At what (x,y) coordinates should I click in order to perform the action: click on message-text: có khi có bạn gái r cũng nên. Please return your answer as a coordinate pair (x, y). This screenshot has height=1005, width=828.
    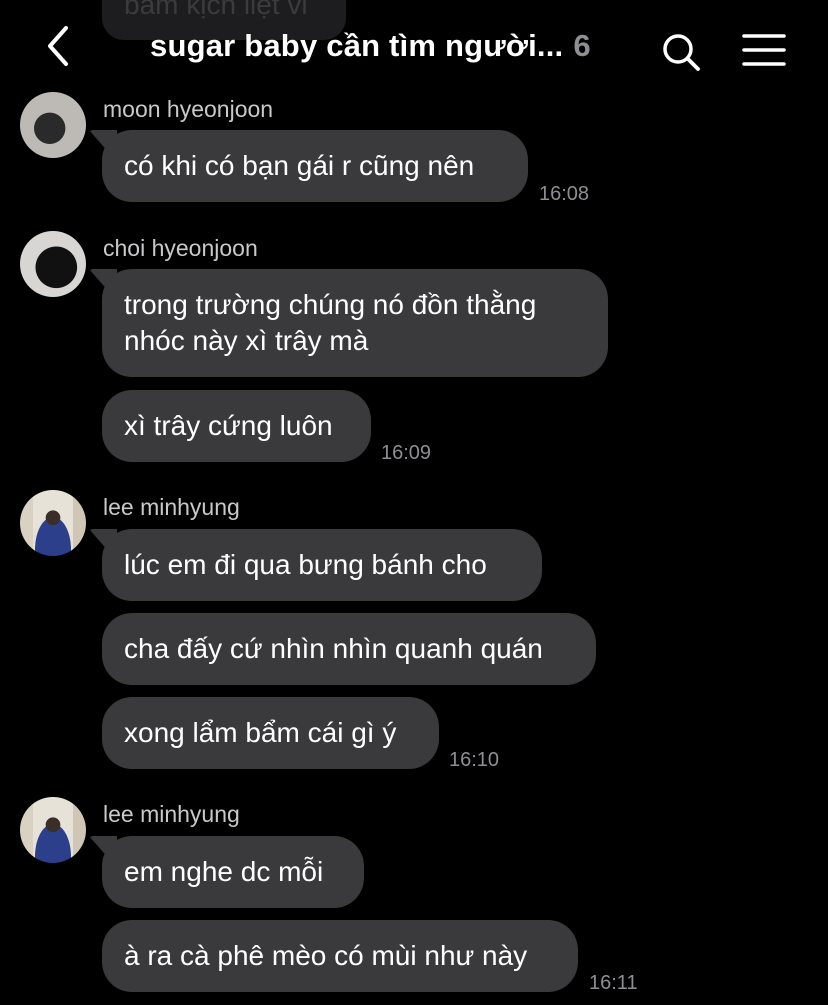
    Looking at the image, I should click on (299, 165).